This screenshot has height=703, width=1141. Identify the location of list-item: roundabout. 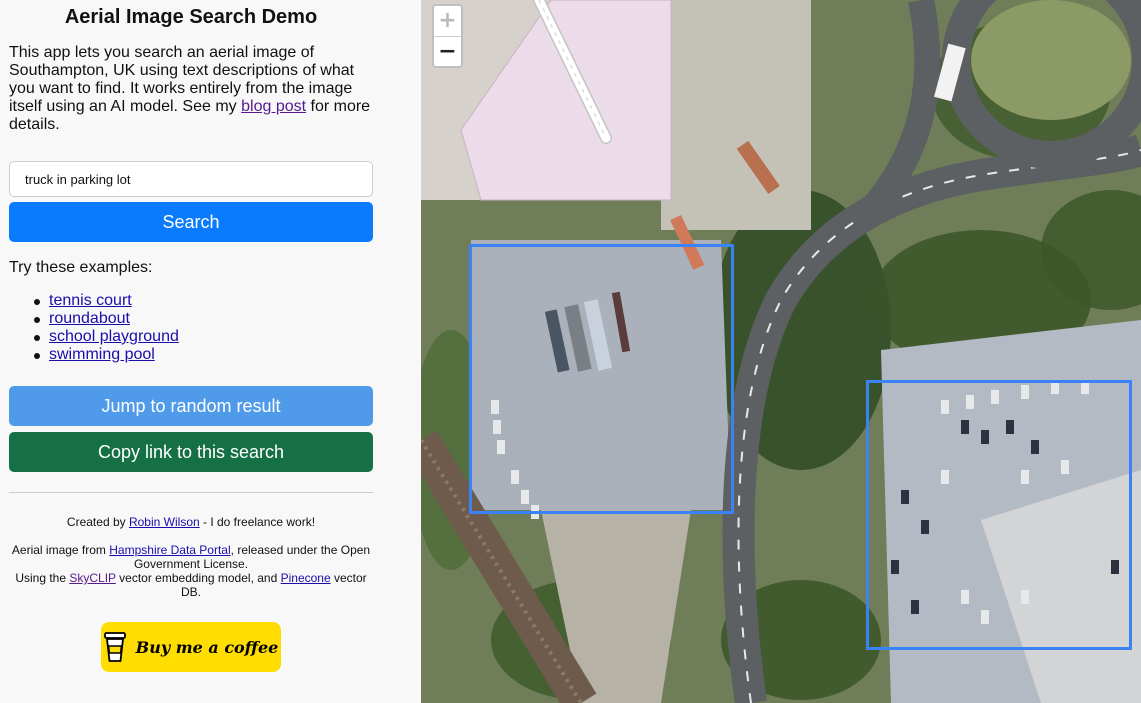
(106, 319).